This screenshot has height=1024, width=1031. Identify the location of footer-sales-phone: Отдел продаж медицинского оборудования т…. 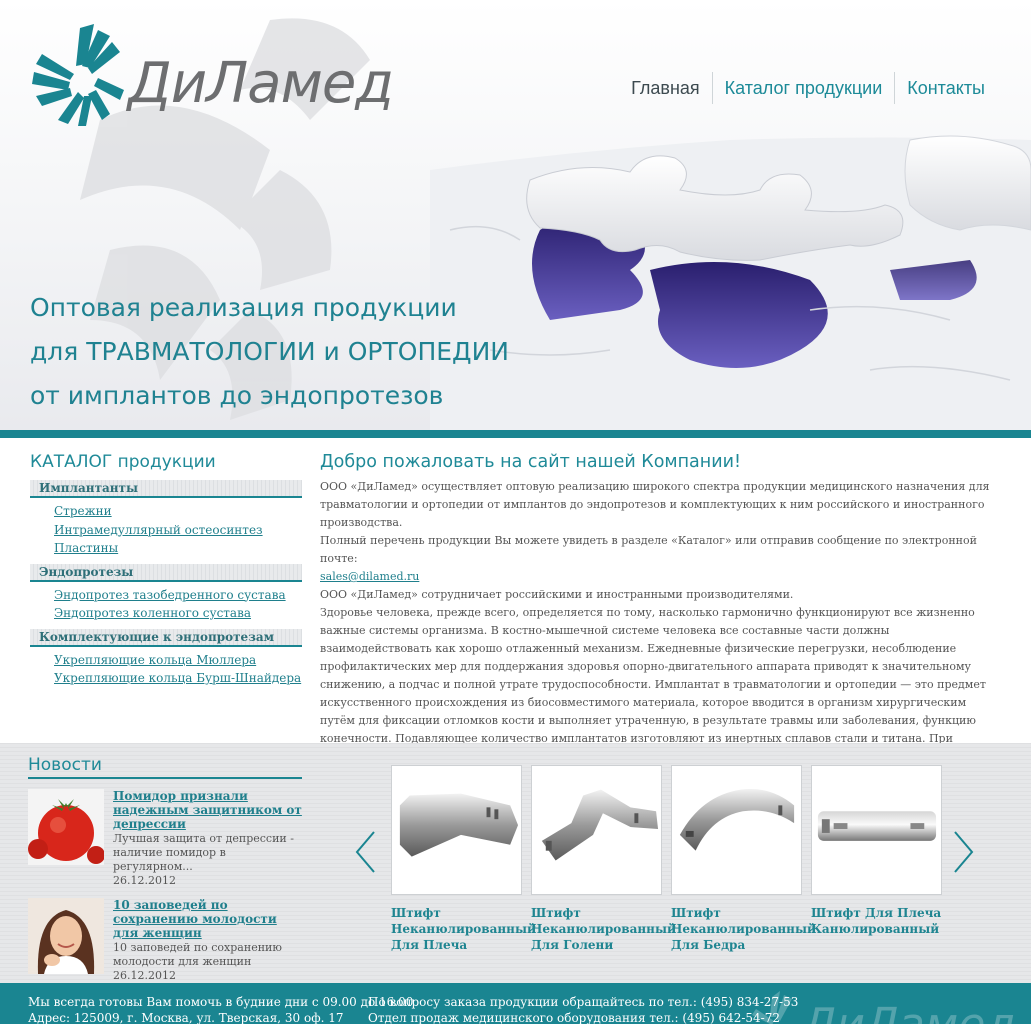
(574, 1017).